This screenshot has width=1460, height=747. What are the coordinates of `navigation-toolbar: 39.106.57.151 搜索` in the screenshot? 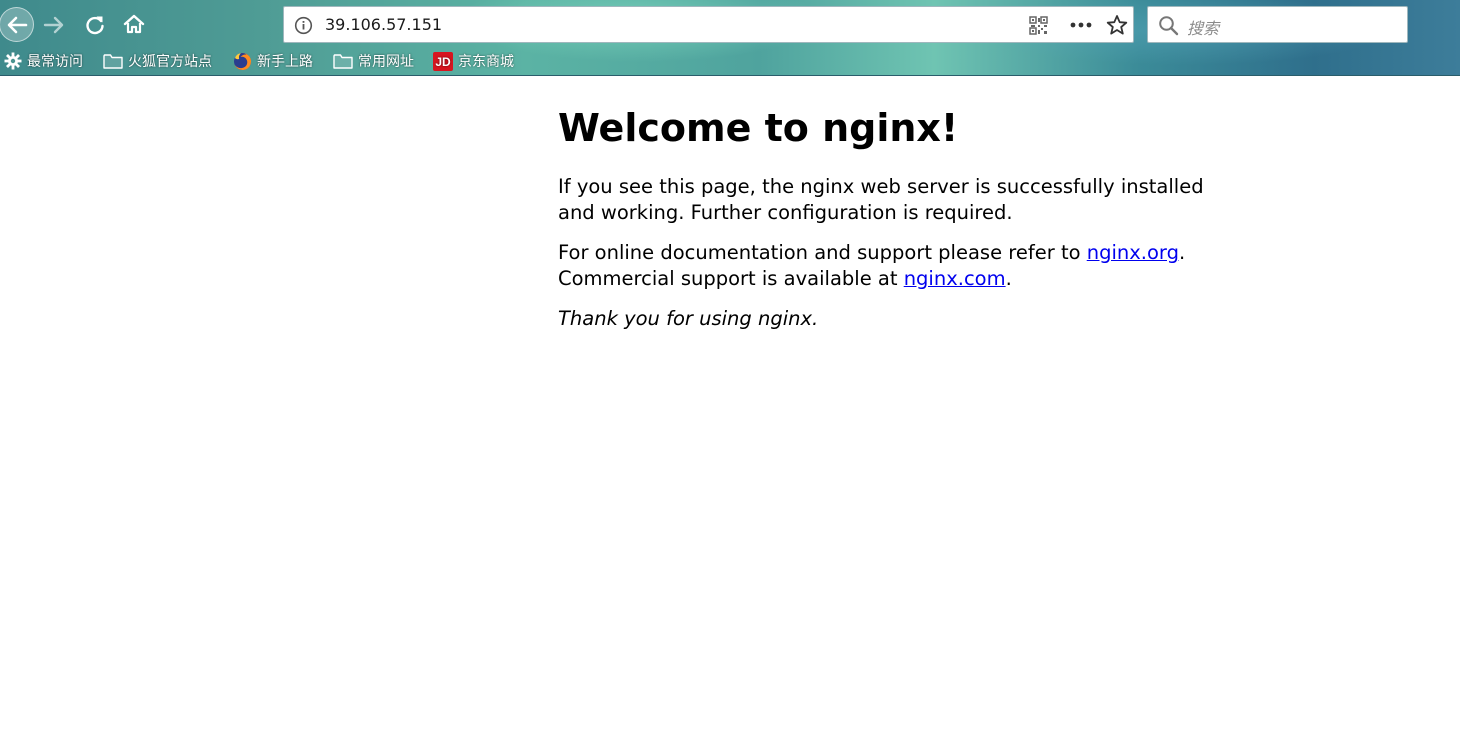 It's located at (730, 24).